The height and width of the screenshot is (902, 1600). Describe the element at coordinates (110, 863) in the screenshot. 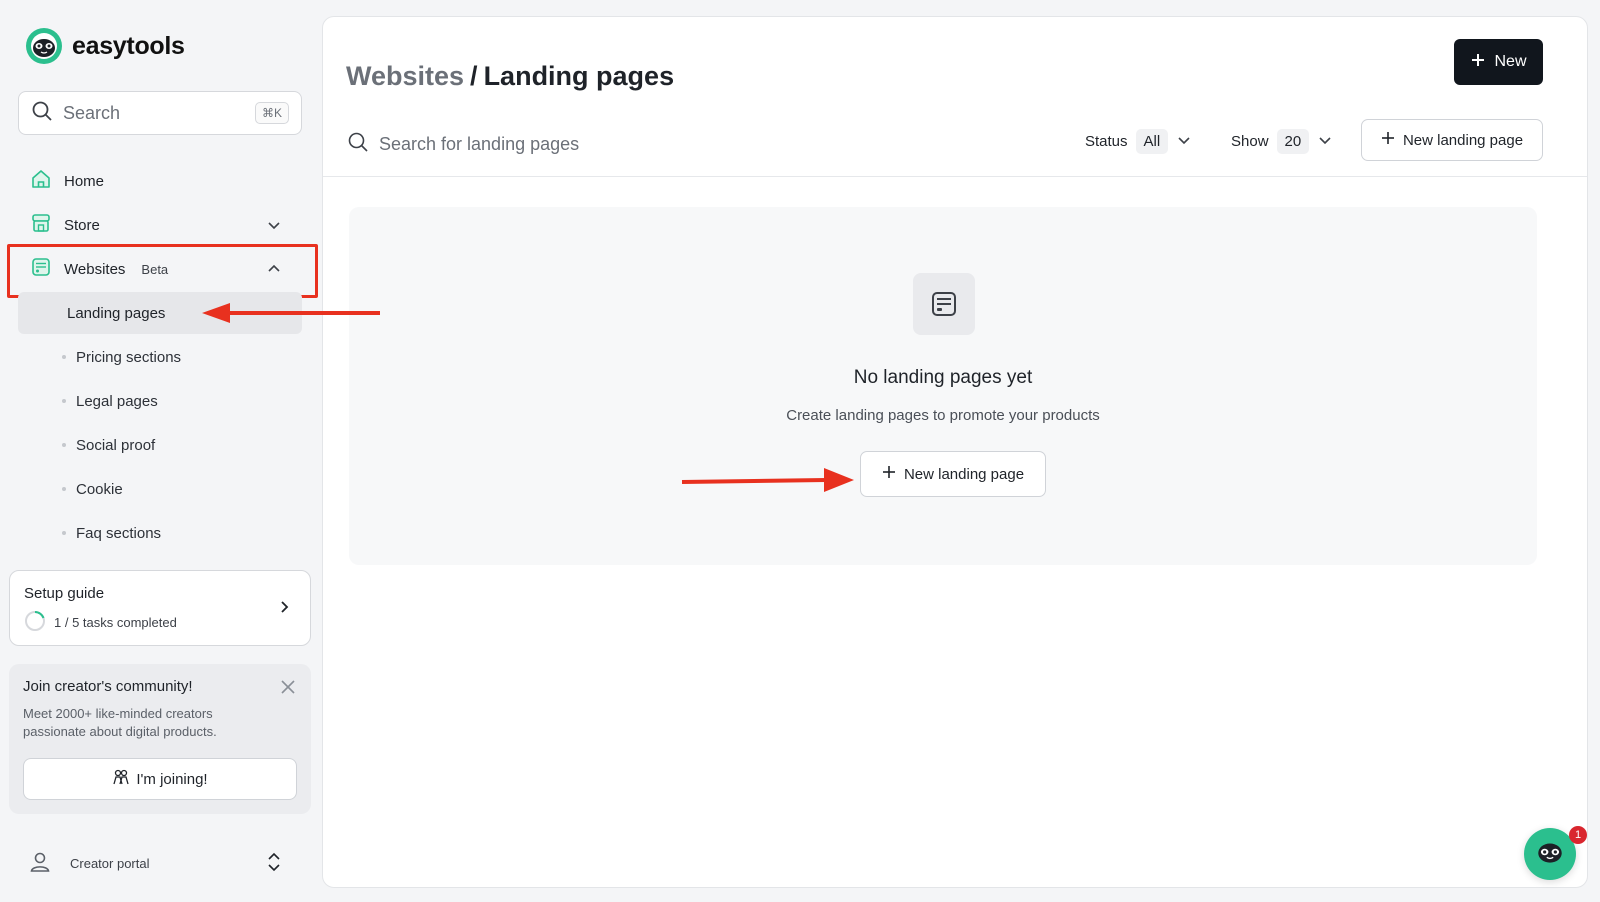

I see `creator-portal-label: Creator portal` at that location.